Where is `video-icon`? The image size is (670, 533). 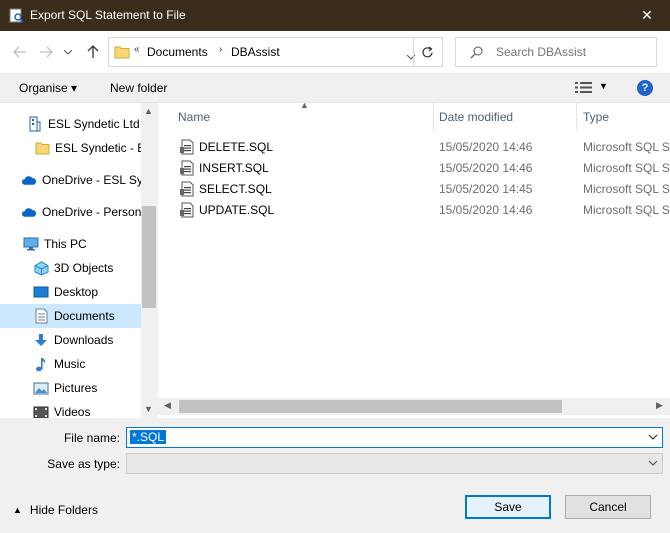 video-icon is located at coordinates (41, 411).